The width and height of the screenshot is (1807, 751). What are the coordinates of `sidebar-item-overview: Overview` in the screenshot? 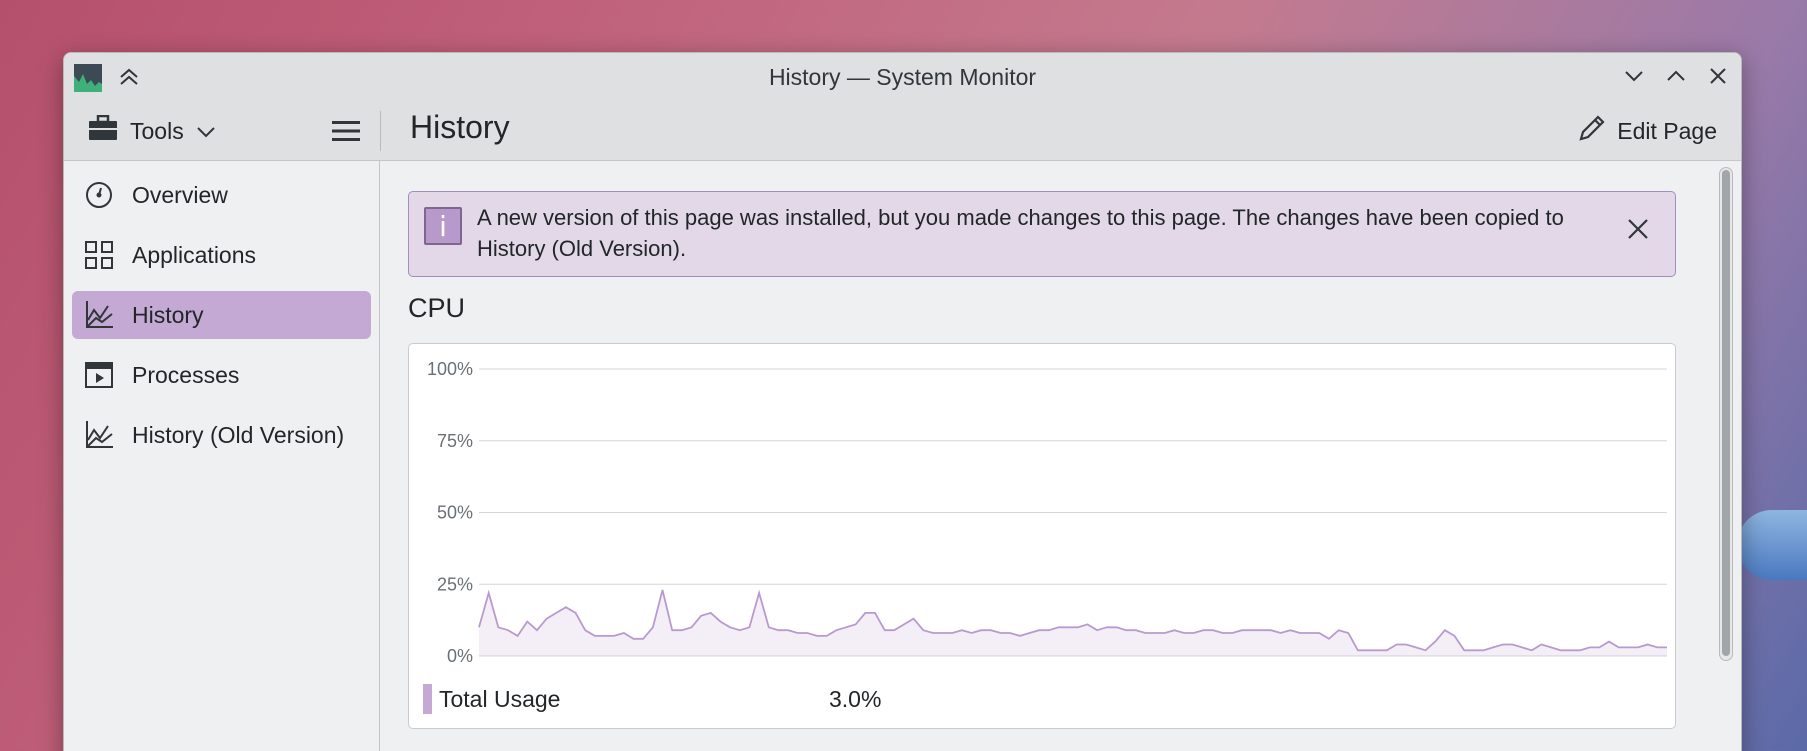 It's located at (221, 195).